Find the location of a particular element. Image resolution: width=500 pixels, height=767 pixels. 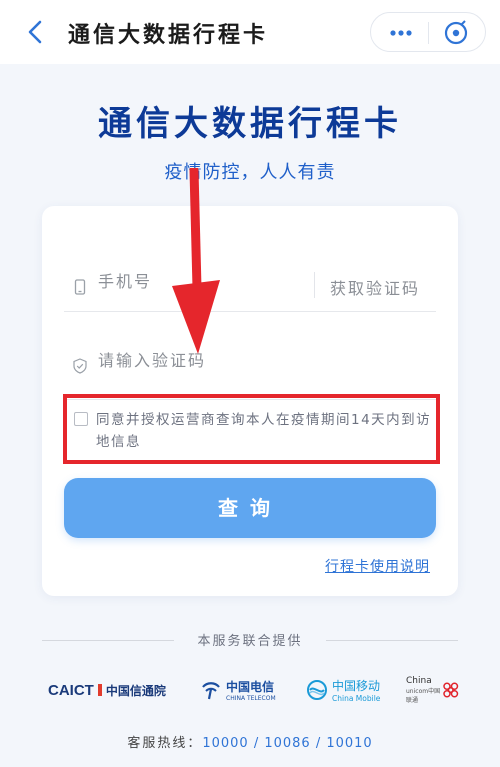

back-button is located at coordinates (36, 32).